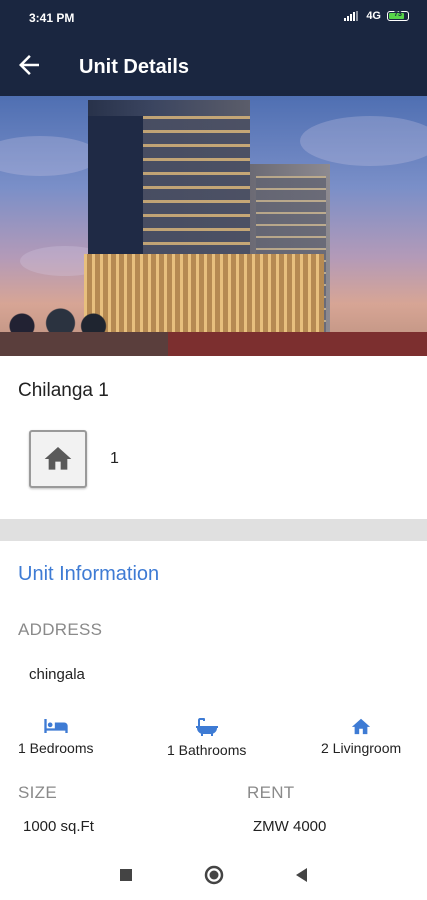  I want to click on home-tile-button, so click(58, 459).